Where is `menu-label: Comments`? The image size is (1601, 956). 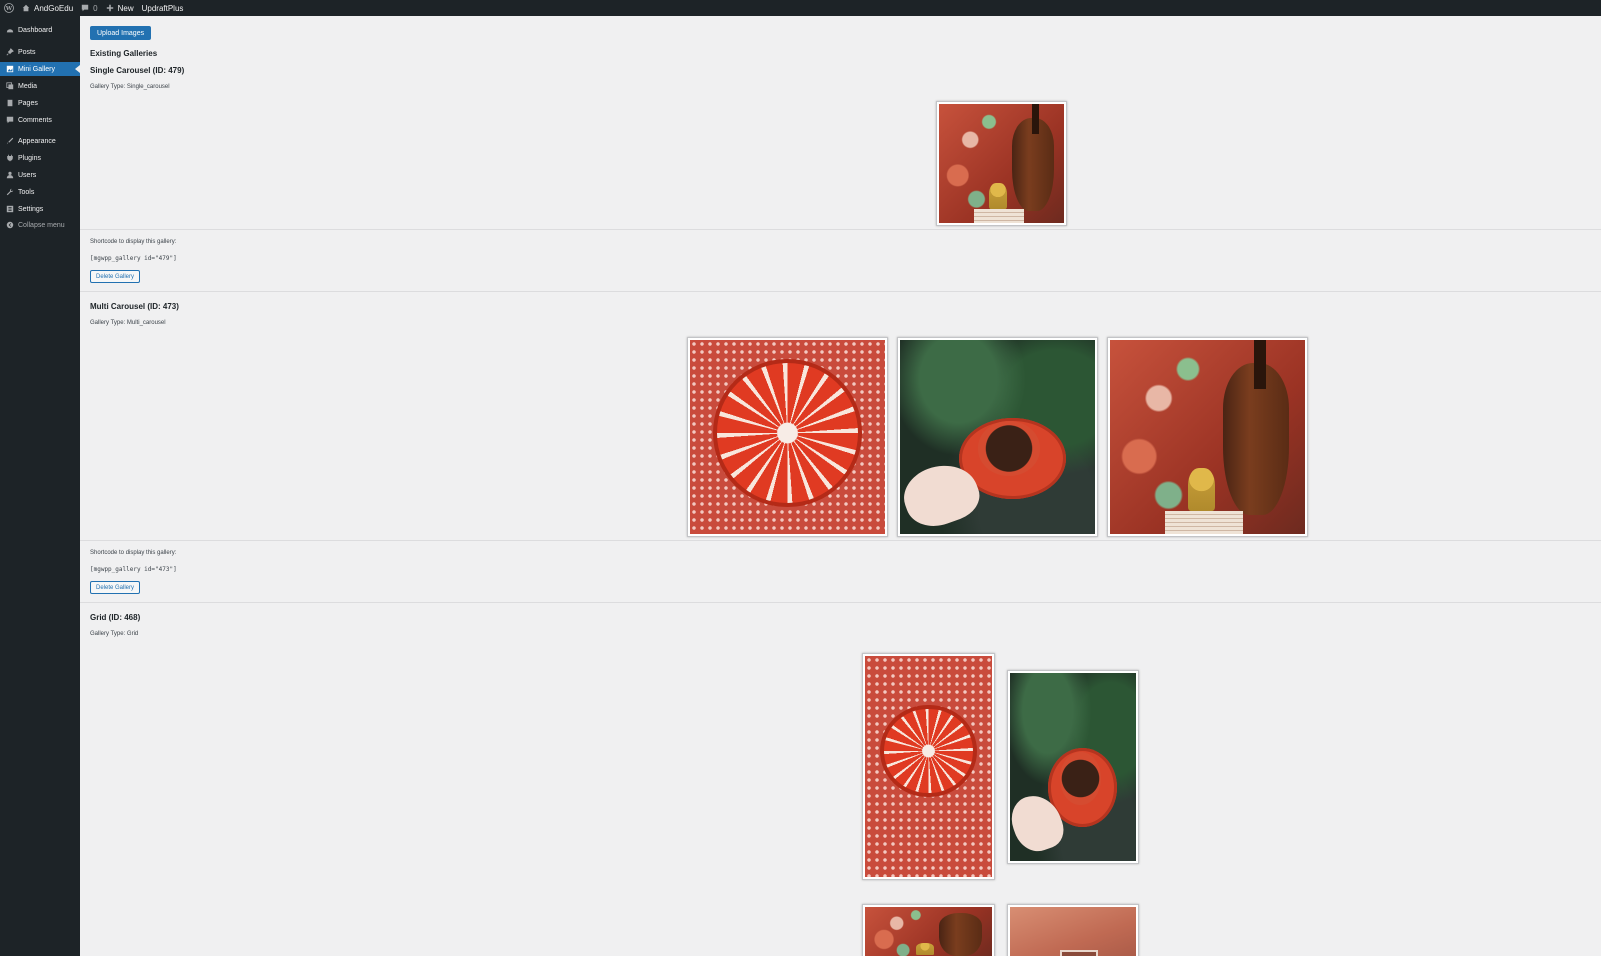 menu-label: Comments is located at coordinates (35, 120).